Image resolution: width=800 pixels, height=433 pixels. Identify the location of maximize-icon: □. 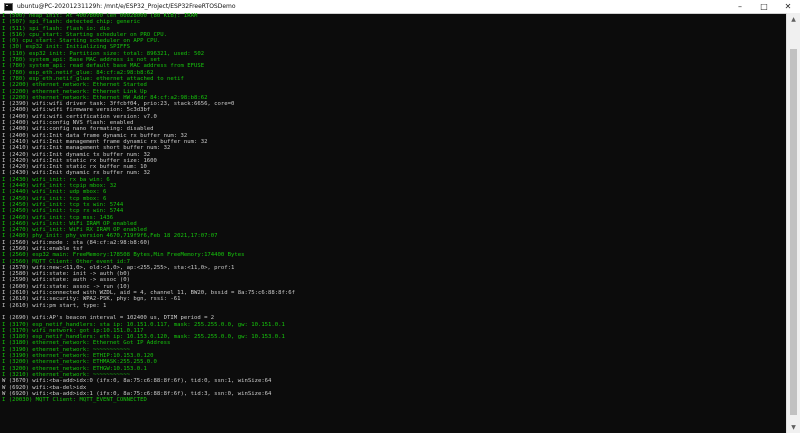
(764, 6).